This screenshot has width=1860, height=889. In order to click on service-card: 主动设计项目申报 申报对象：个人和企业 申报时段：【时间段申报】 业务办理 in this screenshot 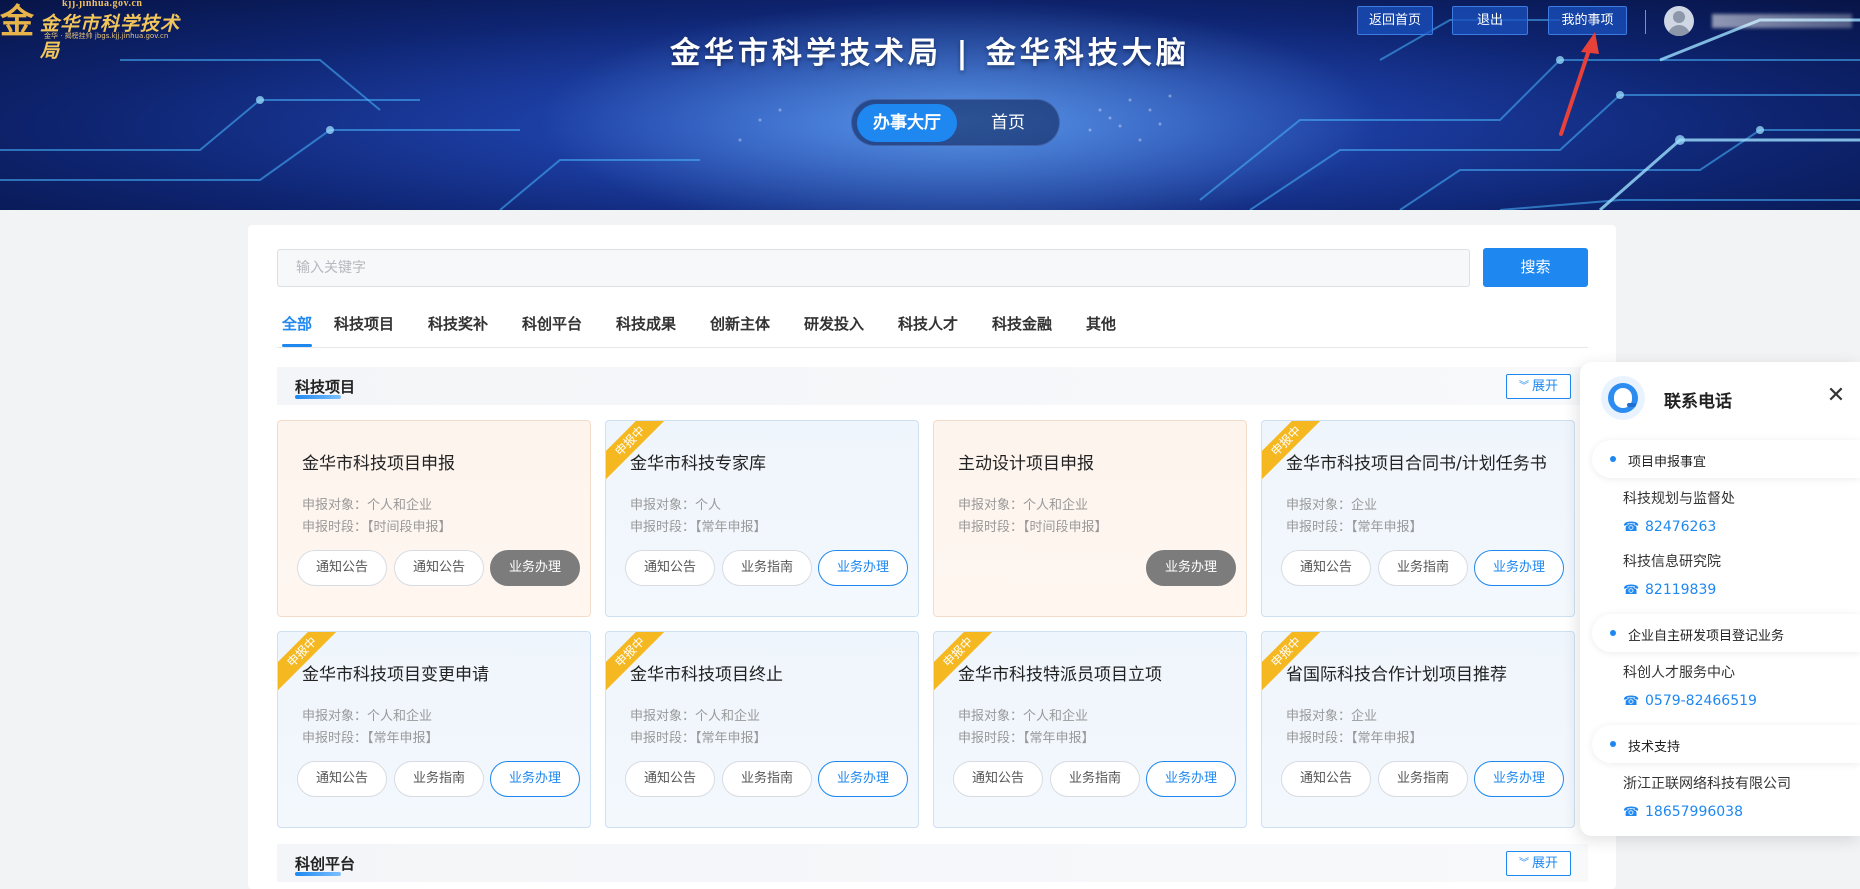, I will do `click(1090, 518)`.